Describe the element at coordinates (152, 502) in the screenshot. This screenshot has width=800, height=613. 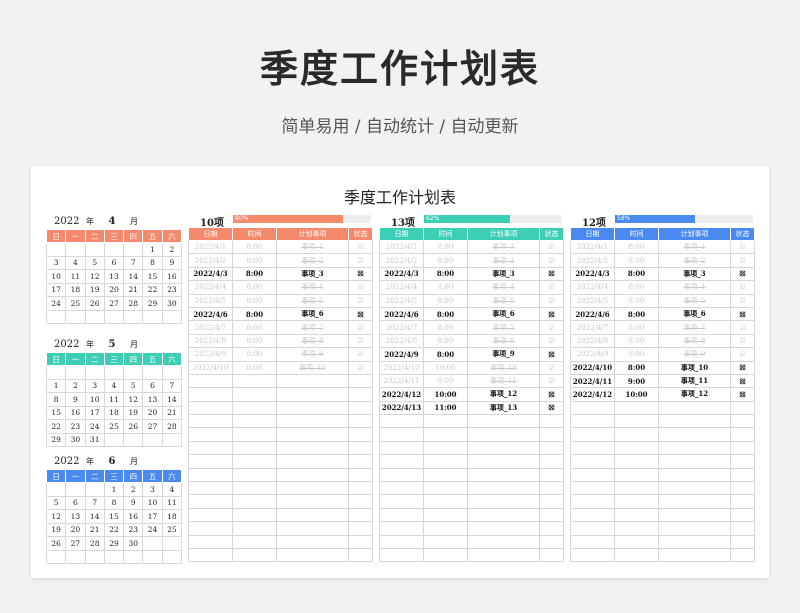
I see `calendar-day: 10` at that location.